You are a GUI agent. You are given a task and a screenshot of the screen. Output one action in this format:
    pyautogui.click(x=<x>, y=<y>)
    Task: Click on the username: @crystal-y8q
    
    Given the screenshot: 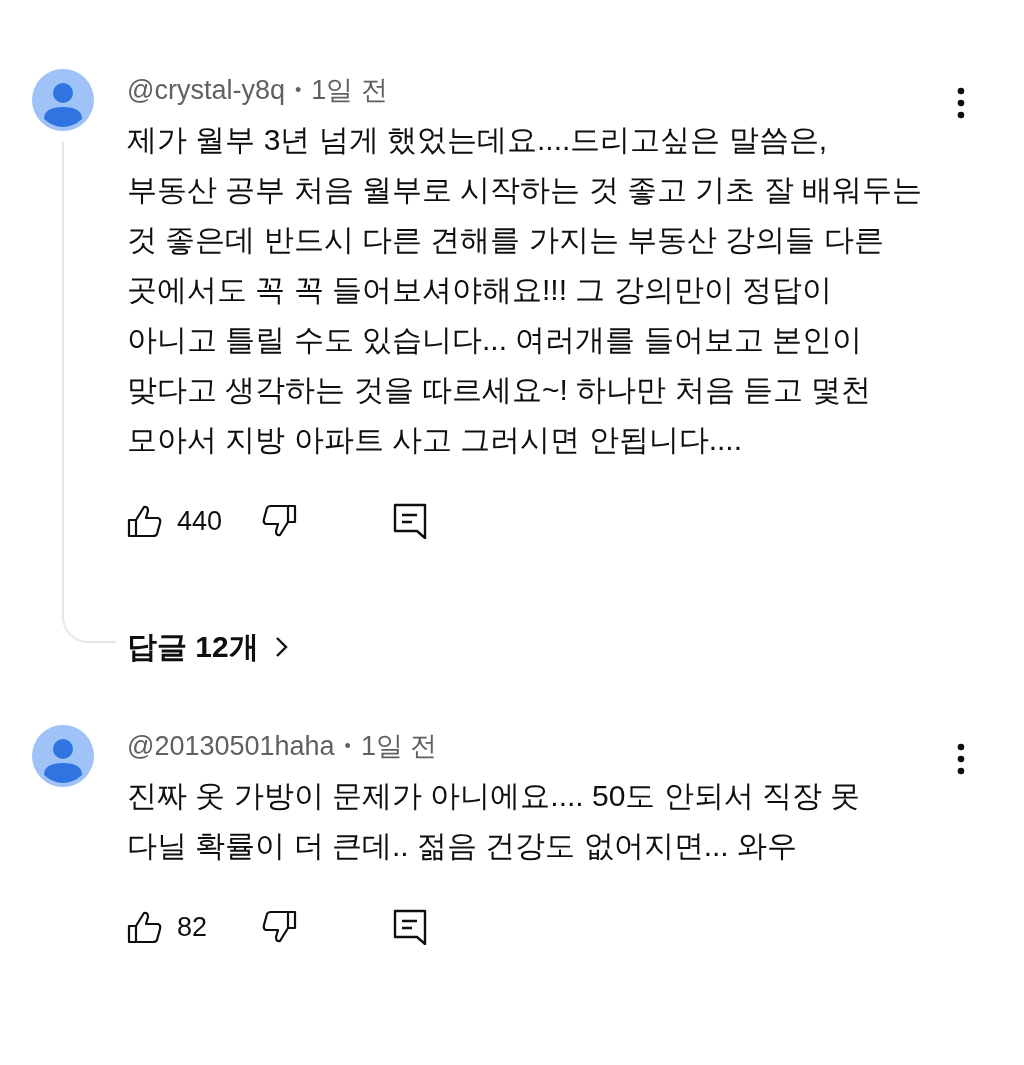 What is the action you would take?
    pyautogui.click(x=206, y=90)
    